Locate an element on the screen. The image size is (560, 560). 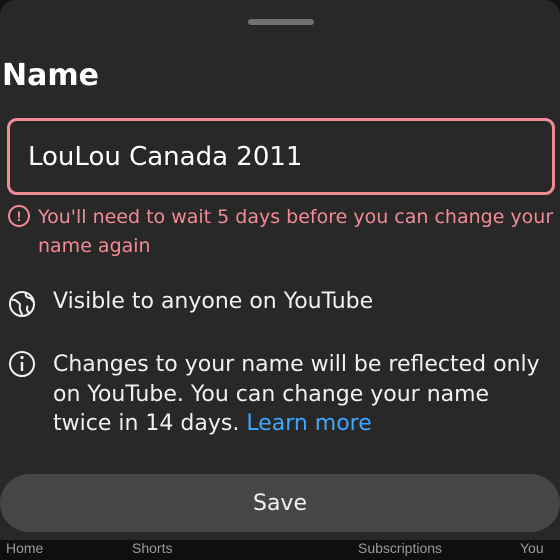
nav-item-home: Home is located at coordinates (24, 548).